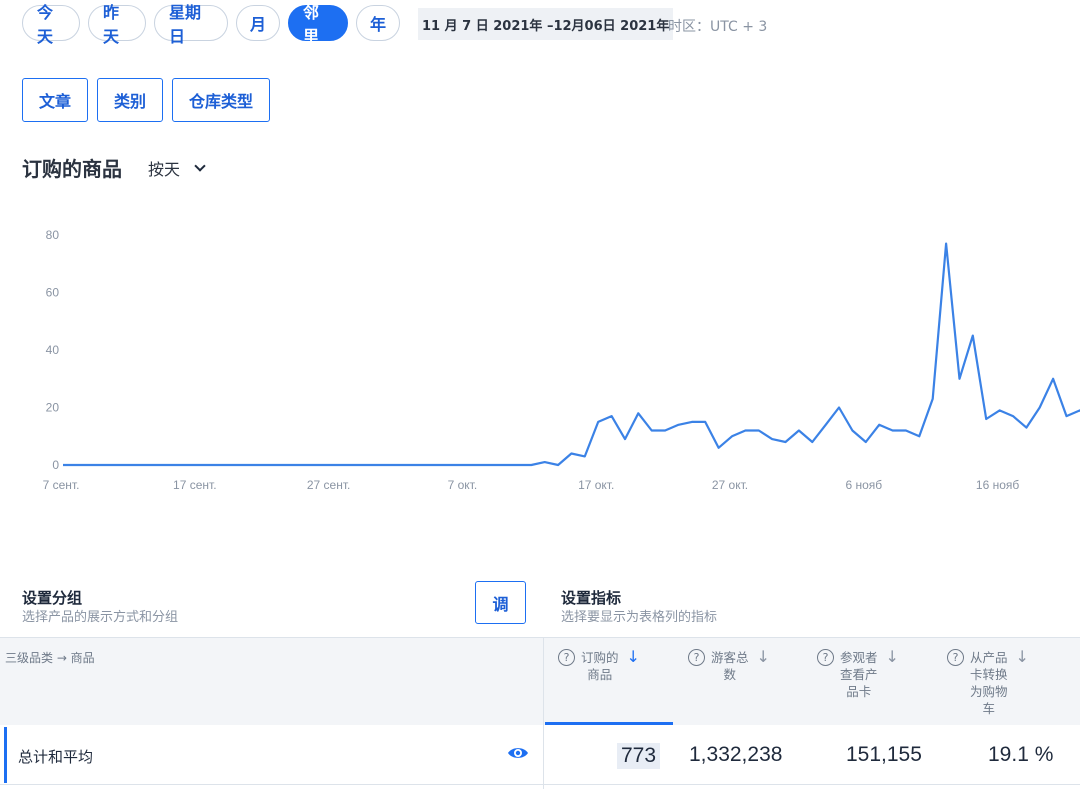 This screenshot has width=1080, height=789. Describe the element at coordinates (117, 24) in the screenshot. I see `period-yesterday-button: 昨天` at that location.